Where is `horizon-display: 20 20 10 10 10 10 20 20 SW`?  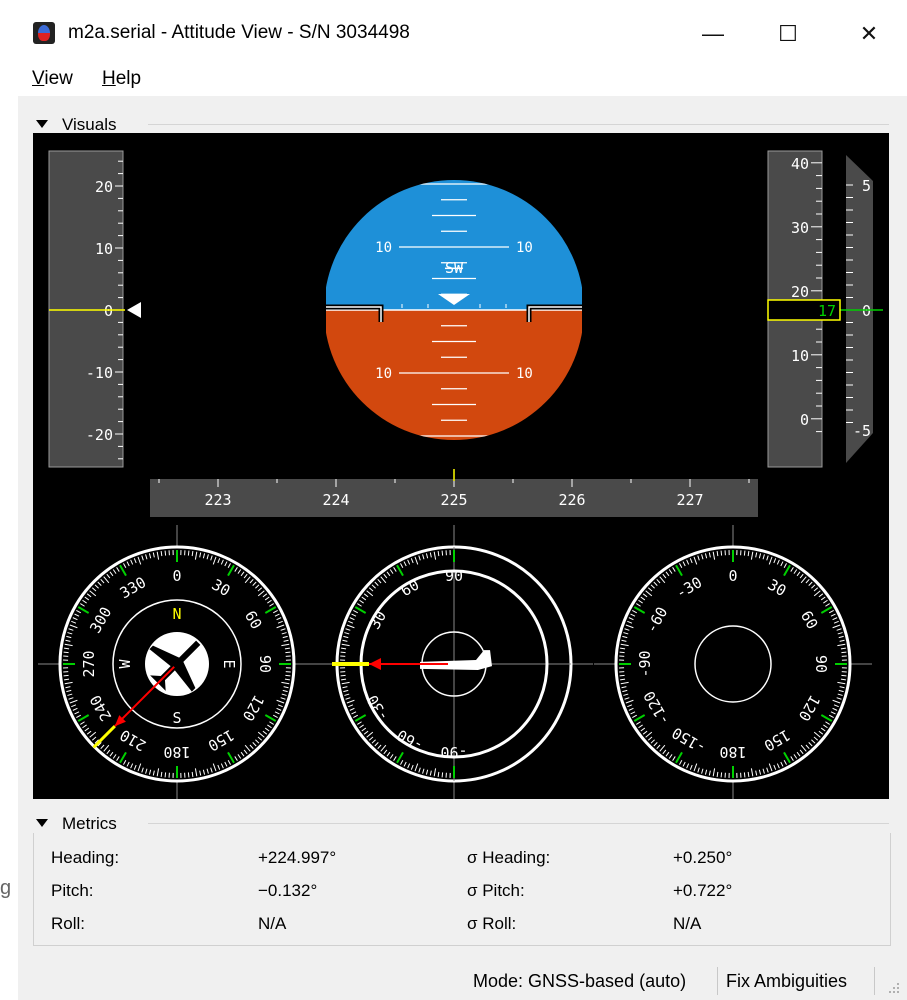
horizon-display: 20 20 10 10 10 10 20 20 SW is located at coordinates (454, 311).